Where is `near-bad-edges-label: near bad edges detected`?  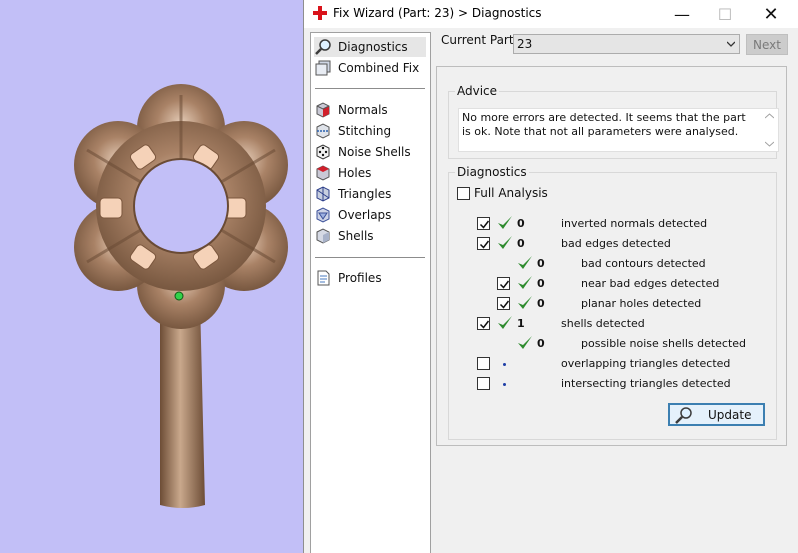
near-bad-edges-label: near bad edges detected is located at coordinates (650, 283).